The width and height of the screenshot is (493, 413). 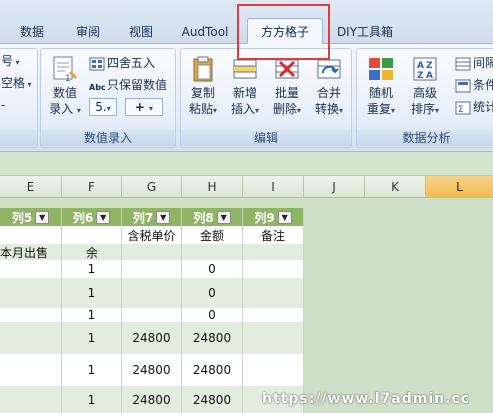 I want to click on tab-data: 数据, so click(x=32, y=32).